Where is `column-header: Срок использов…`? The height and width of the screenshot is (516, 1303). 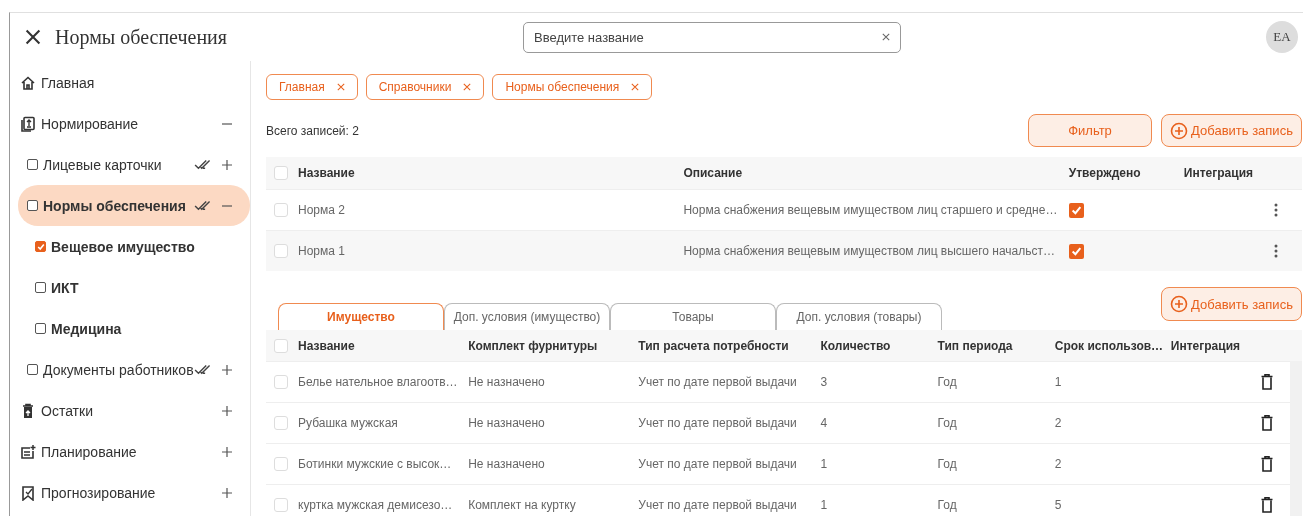
column-header: Срок использов… is located at coordinates (1104, 345).